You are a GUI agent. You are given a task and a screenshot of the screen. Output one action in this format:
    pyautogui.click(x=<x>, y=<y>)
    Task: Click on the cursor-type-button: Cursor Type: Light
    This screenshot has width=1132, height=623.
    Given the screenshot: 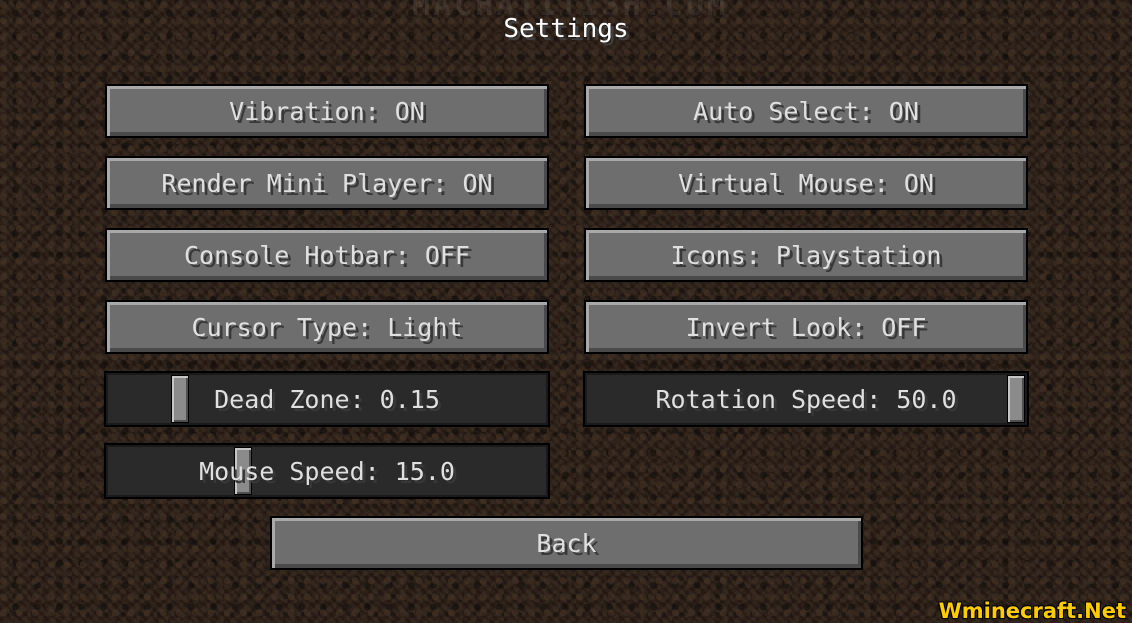 What is the action you would take?
    pyautogui.click(x=327, y=327)
    